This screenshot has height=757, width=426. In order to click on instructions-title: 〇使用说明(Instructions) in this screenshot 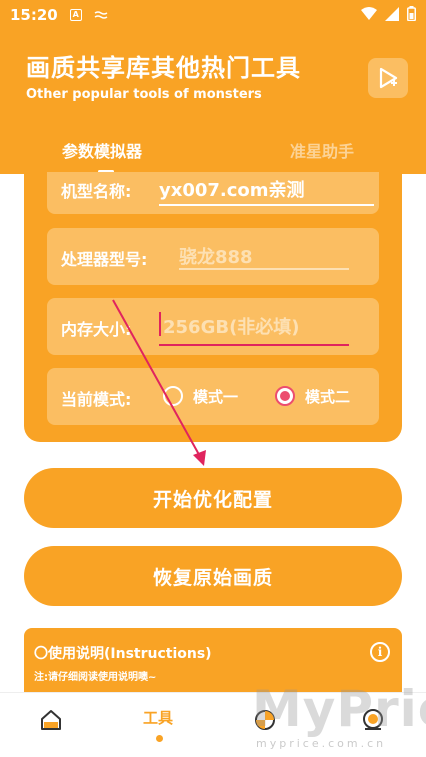, I will do `click(123, 654)`.